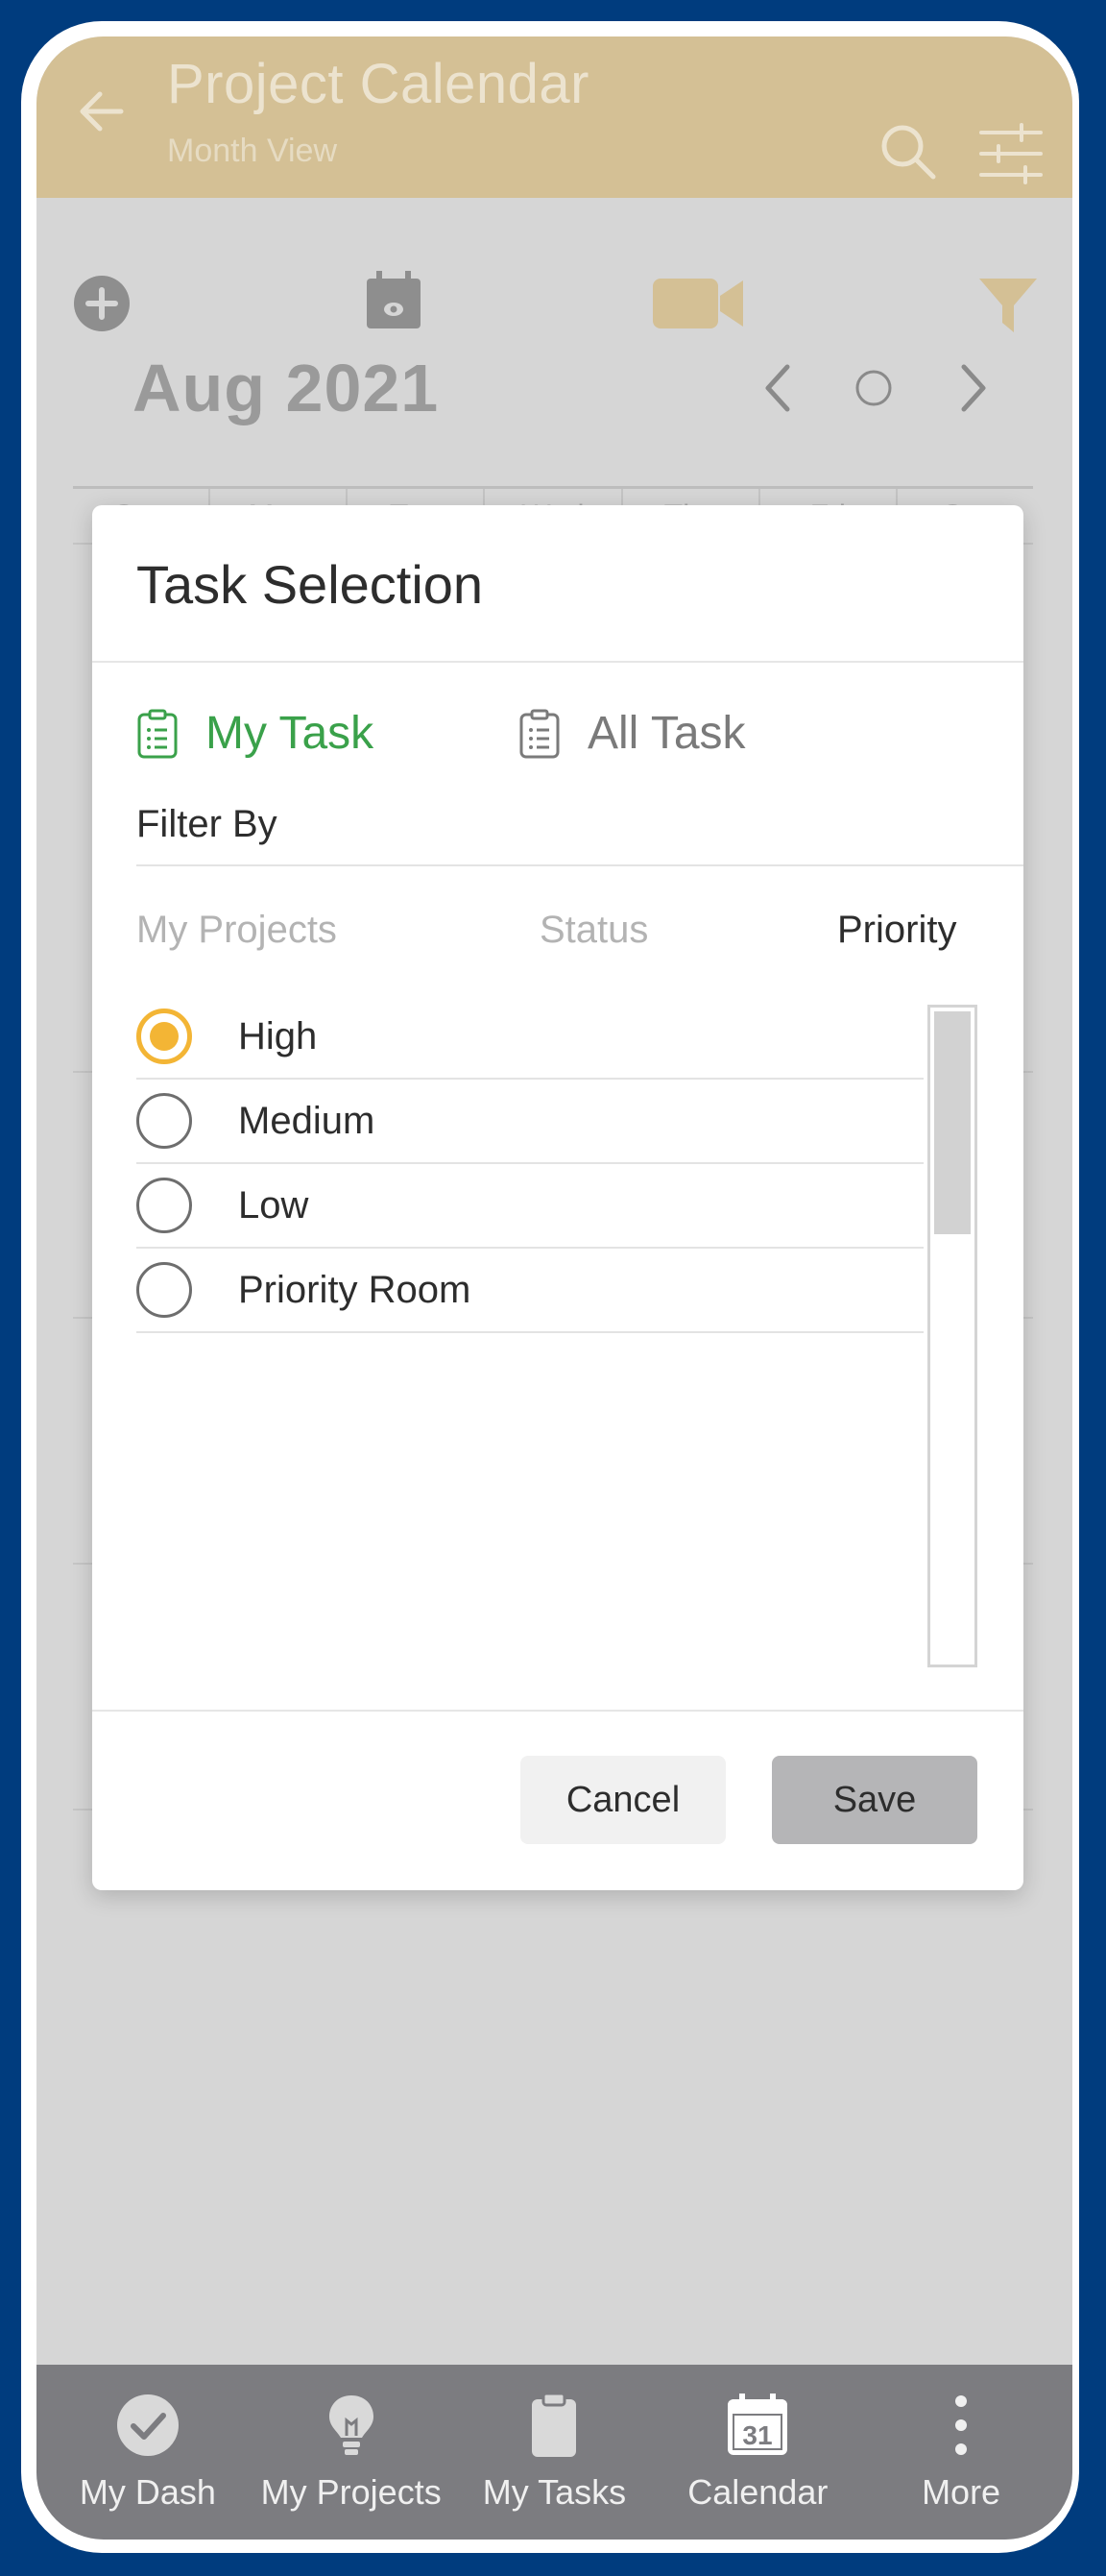 The image size is (1106, 2576). I want to click on clipboard-icon, so click(554, 2424).